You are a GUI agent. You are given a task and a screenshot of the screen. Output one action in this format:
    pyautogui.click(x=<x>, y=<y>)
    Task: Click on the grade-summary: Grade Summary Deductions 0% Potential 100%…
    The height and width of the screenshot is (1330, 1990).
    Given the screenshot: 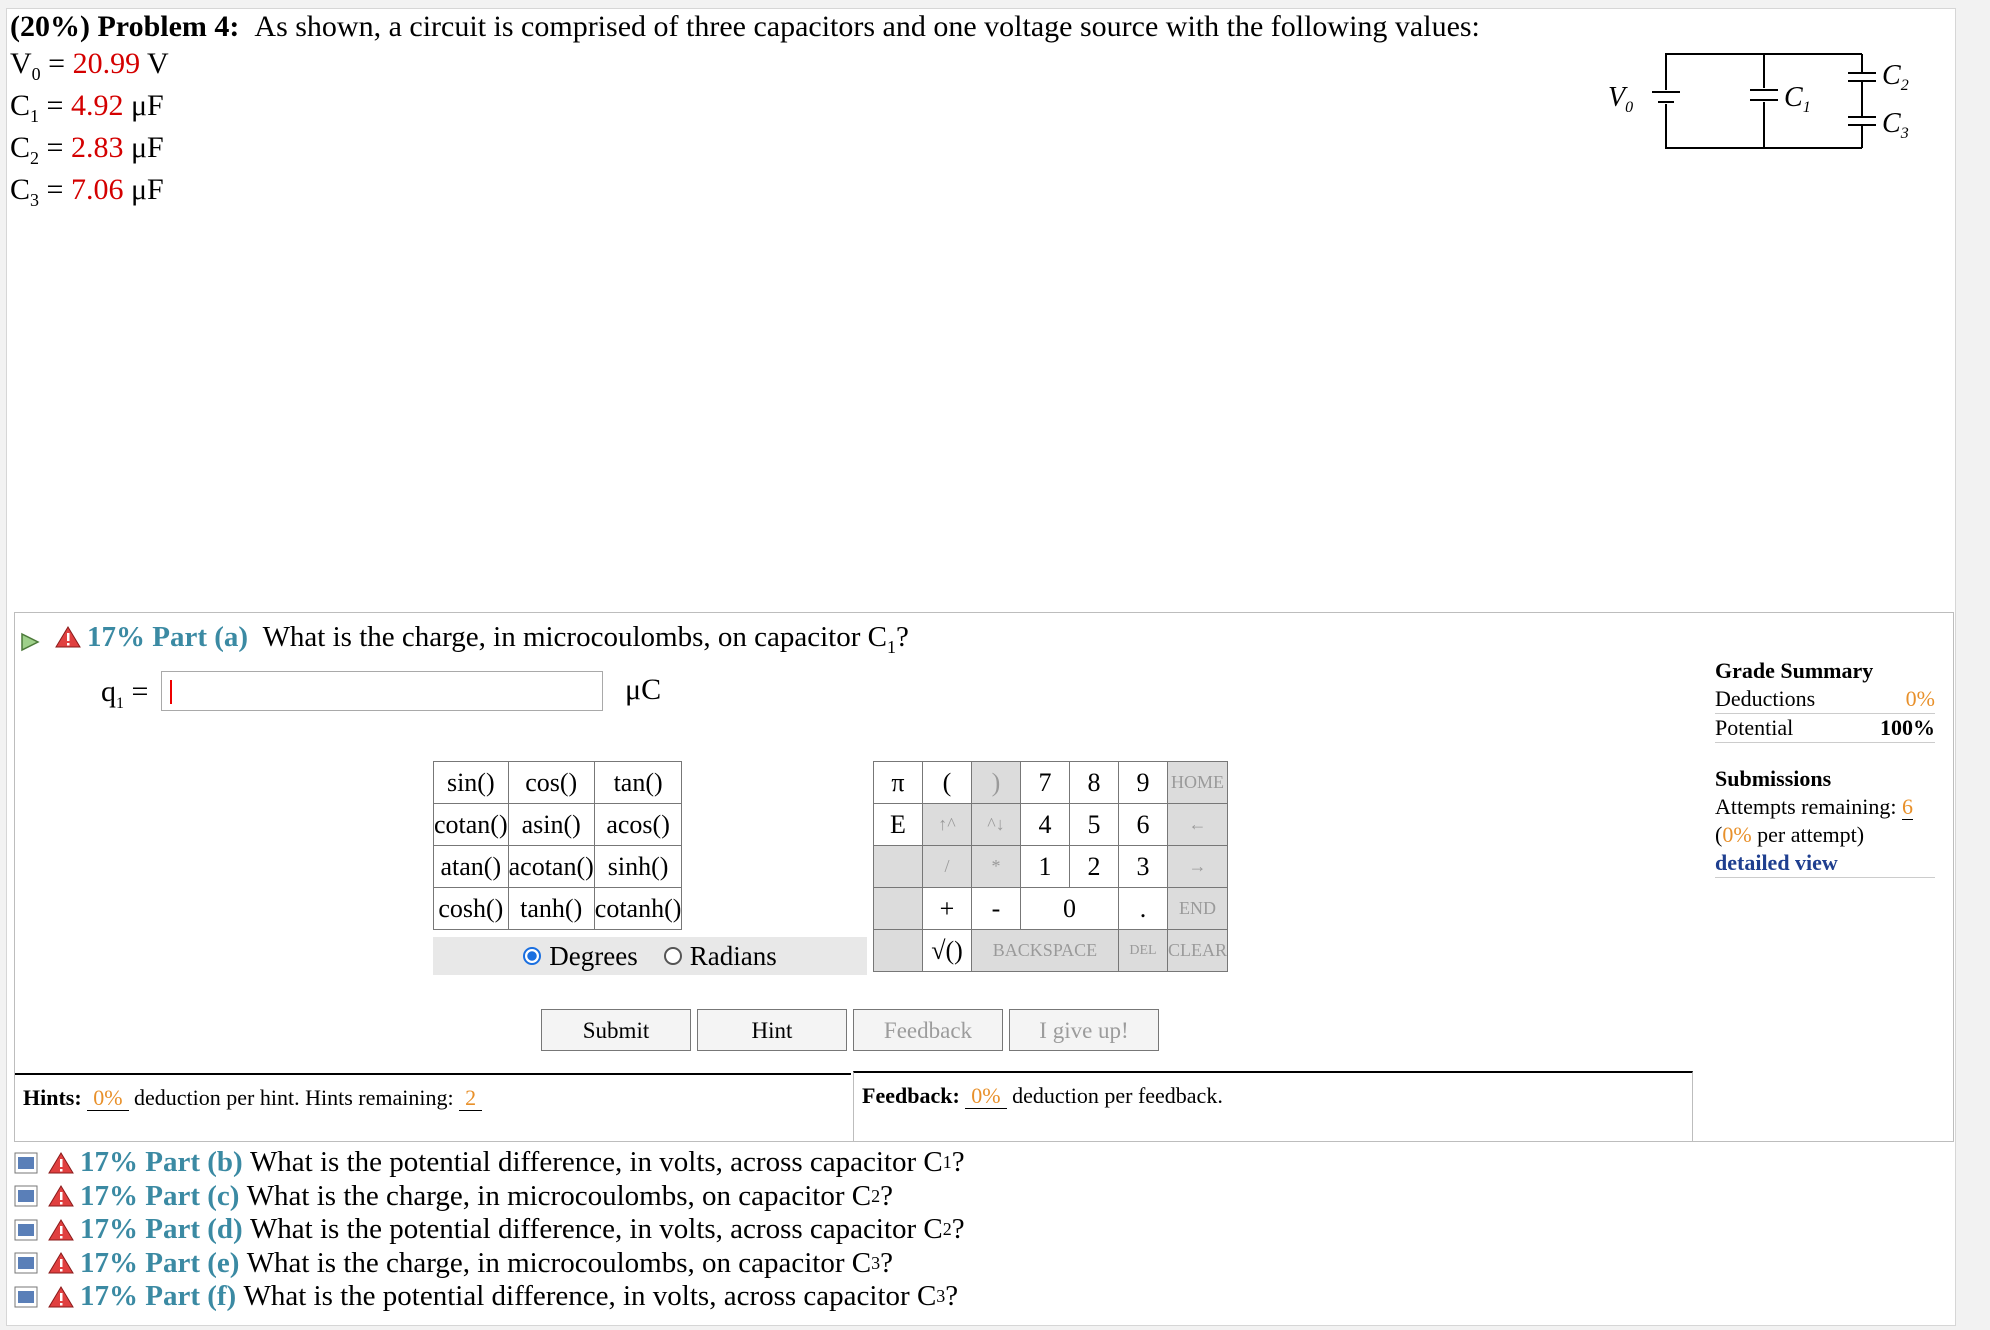 What is the action you would take?
    pyautogui.click(x=1825, y=767)
    